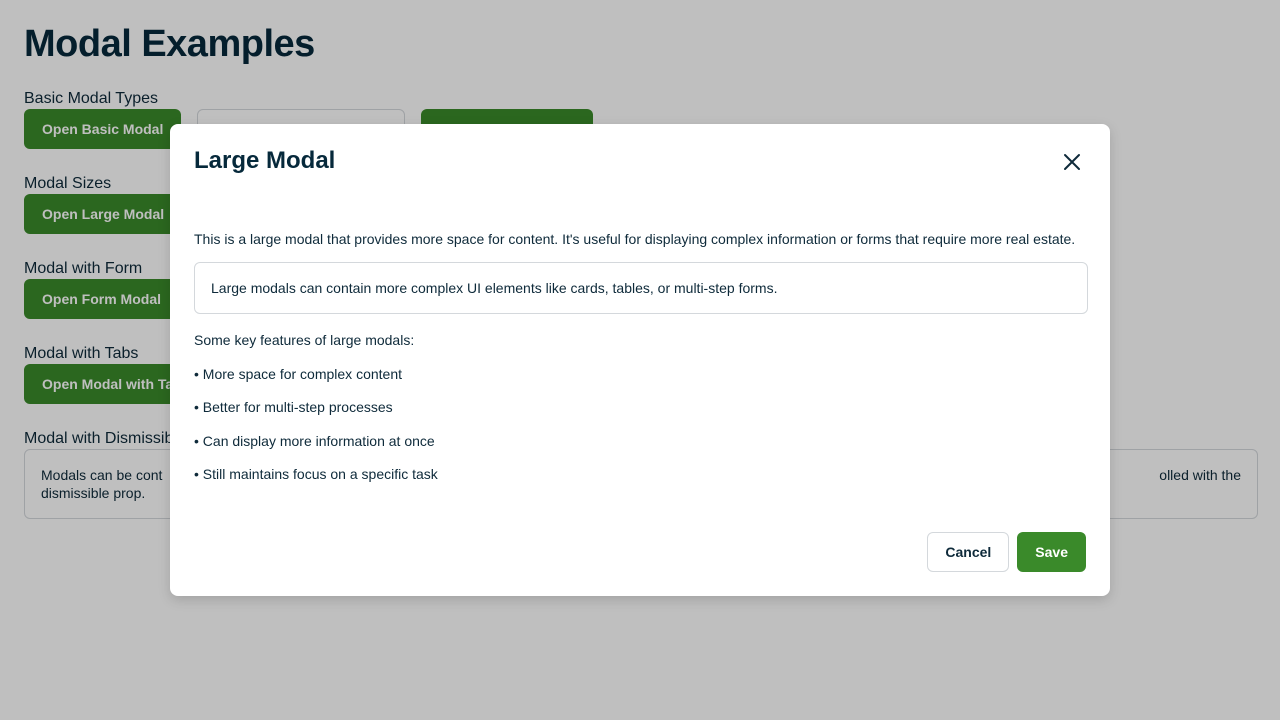 Image resolution: width=1280 pixels, height=720 pixels. Describe the element at coordinates (293, 407) in the screenshot. I see `feature-item: • Better for multi-step processes` at that location.